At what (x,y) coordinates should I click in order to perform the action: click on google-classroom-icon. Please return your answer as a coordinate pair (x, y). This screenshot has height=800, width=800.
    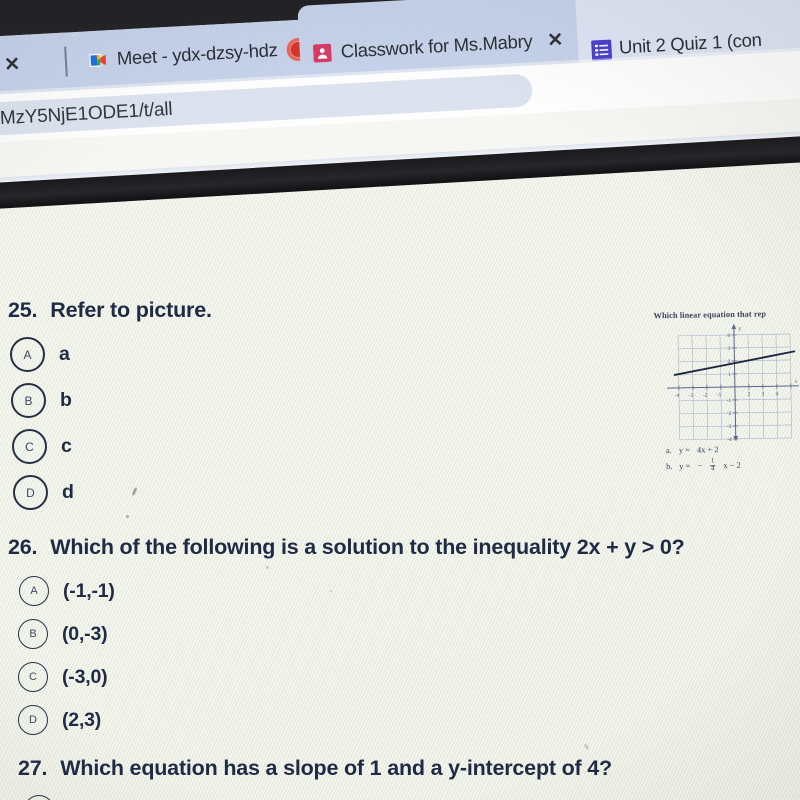
    Looking at the image, I should click on (322, 53).